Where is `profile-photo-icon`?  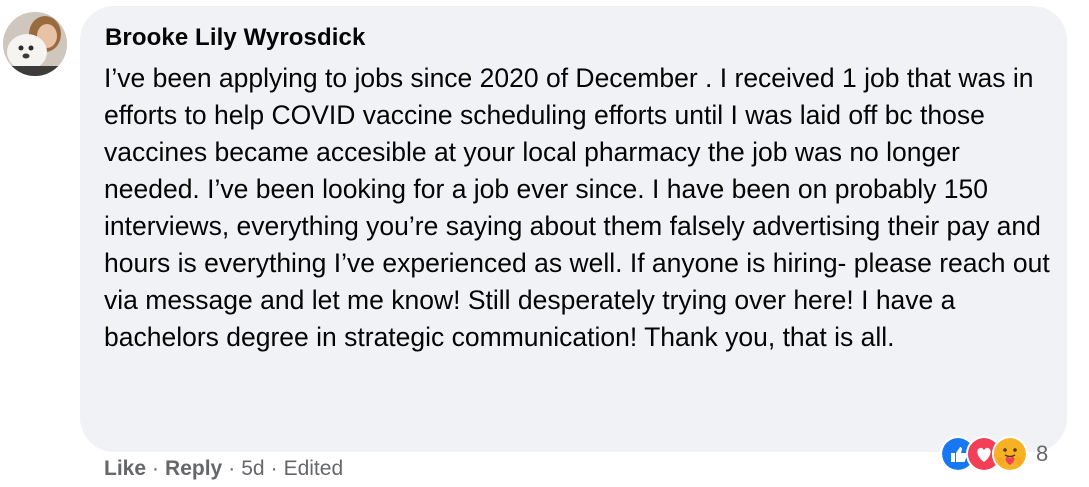
profile-photo-icon is located at coordinates (35, 44).